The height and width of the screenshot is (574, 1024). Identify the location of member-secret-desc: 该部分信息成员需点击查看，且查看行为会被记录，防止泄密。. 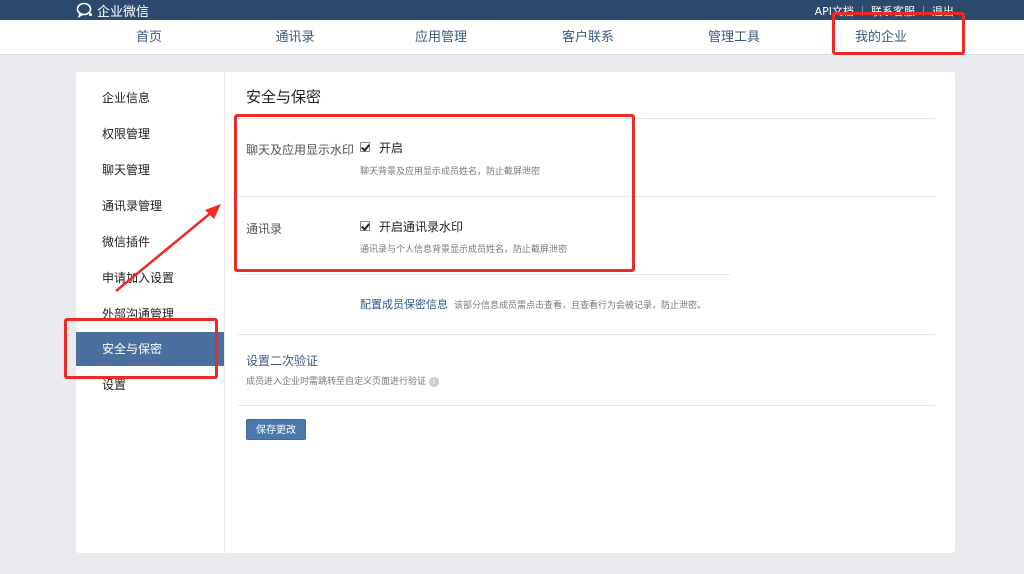
(580, 306).